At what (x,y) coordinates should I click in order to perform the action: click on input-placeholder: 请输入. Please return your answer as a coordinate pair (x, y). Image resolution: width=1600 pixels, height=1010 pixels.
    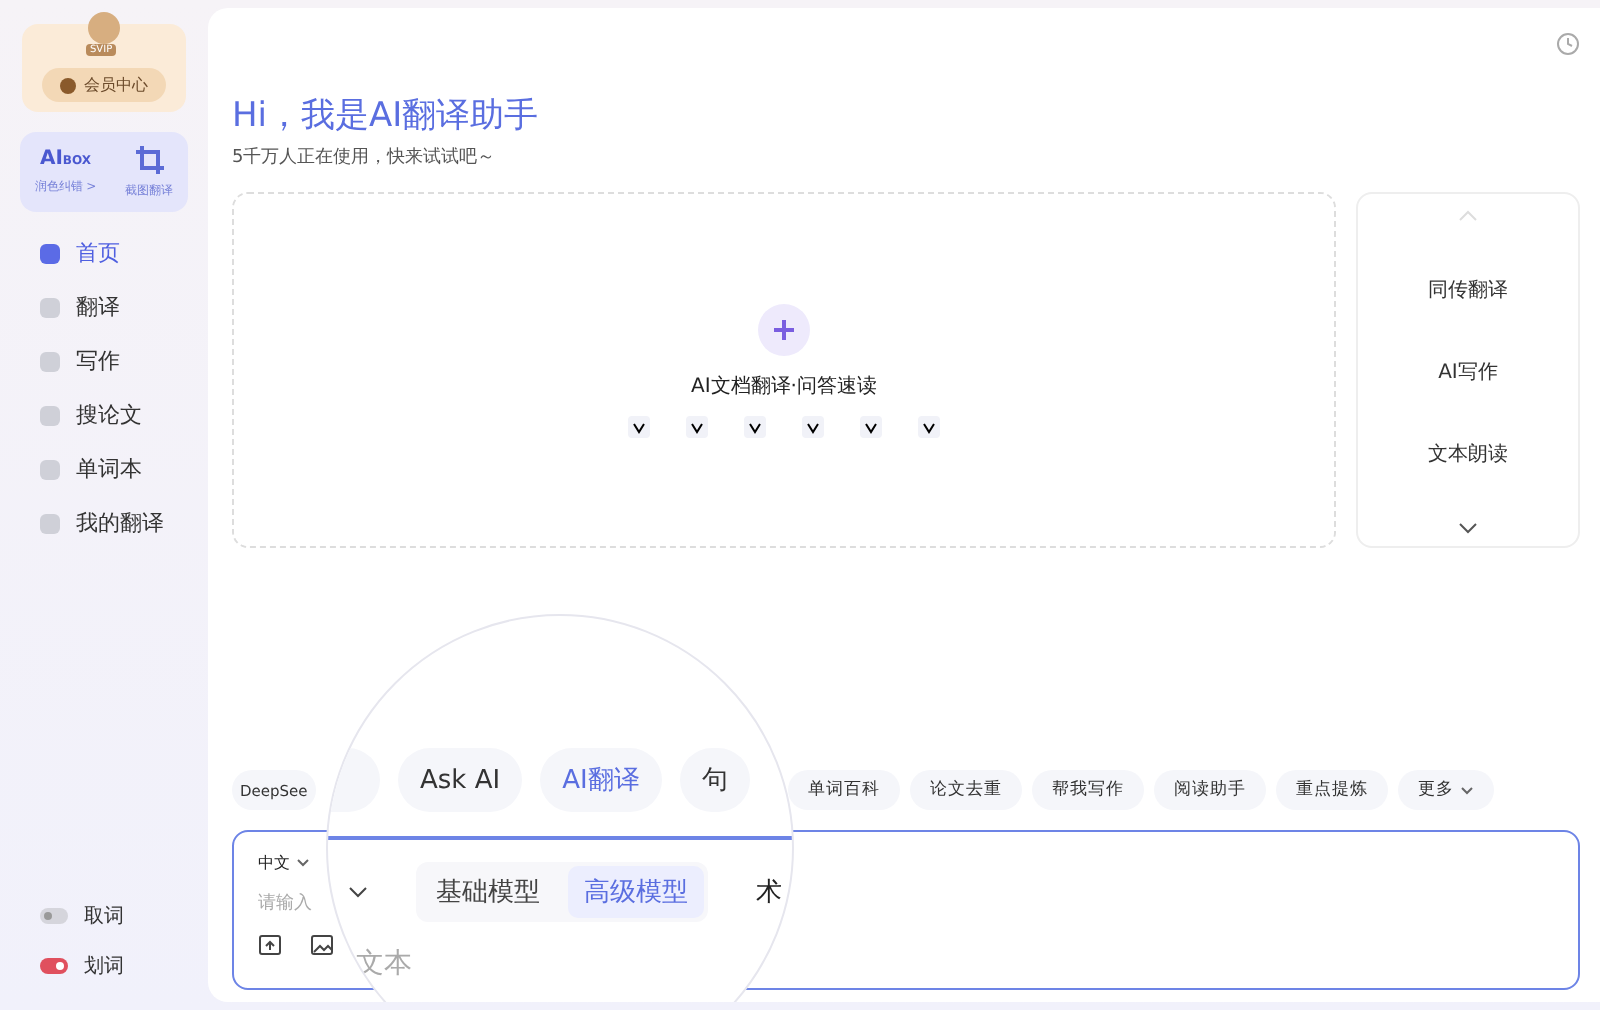
    Looking at the image, I should click on (285, 903).